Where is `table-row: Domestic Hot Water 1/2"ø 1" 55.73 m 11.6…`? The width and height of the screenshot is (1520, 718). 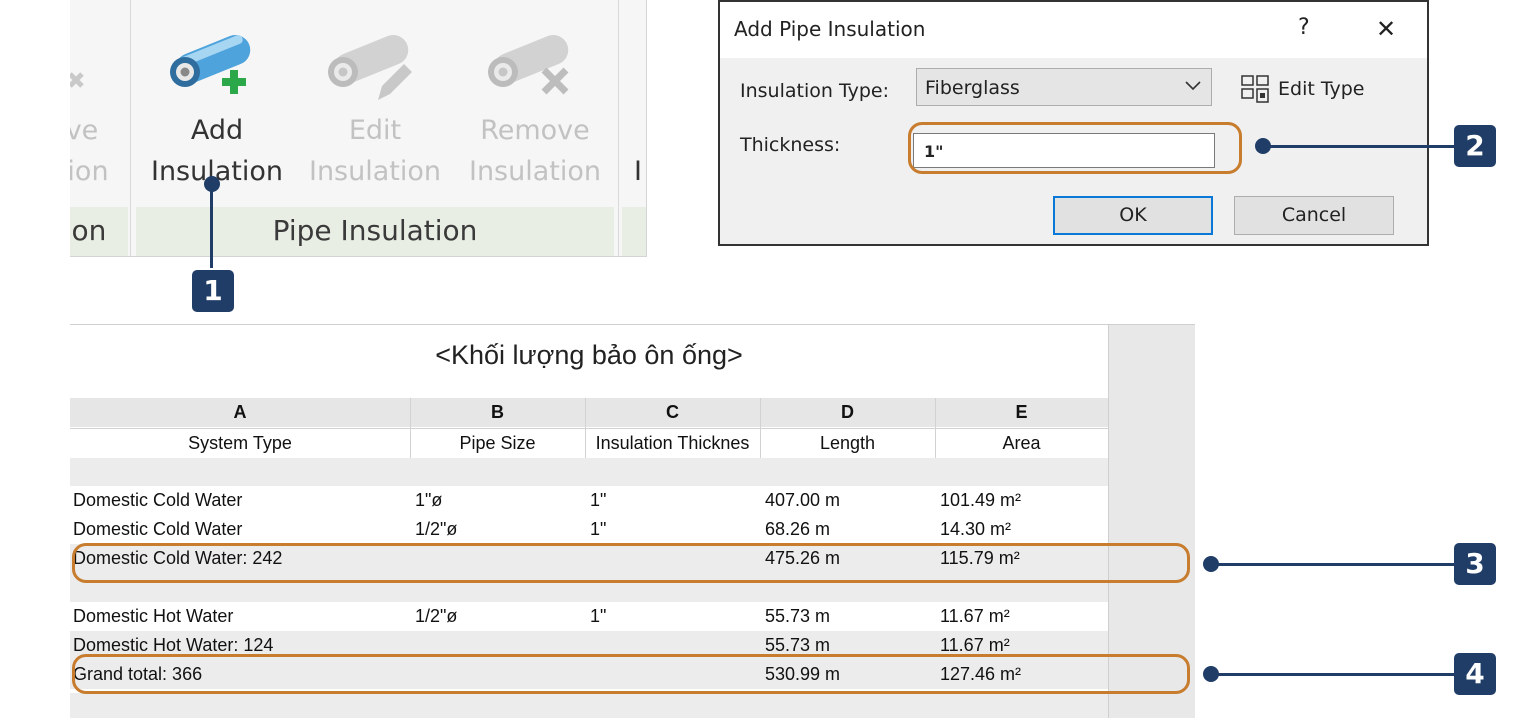
table-row: Domestic Hot Water 1/2"ø 1" 55.73 m 11.6… is located at coordinates (589, 616).